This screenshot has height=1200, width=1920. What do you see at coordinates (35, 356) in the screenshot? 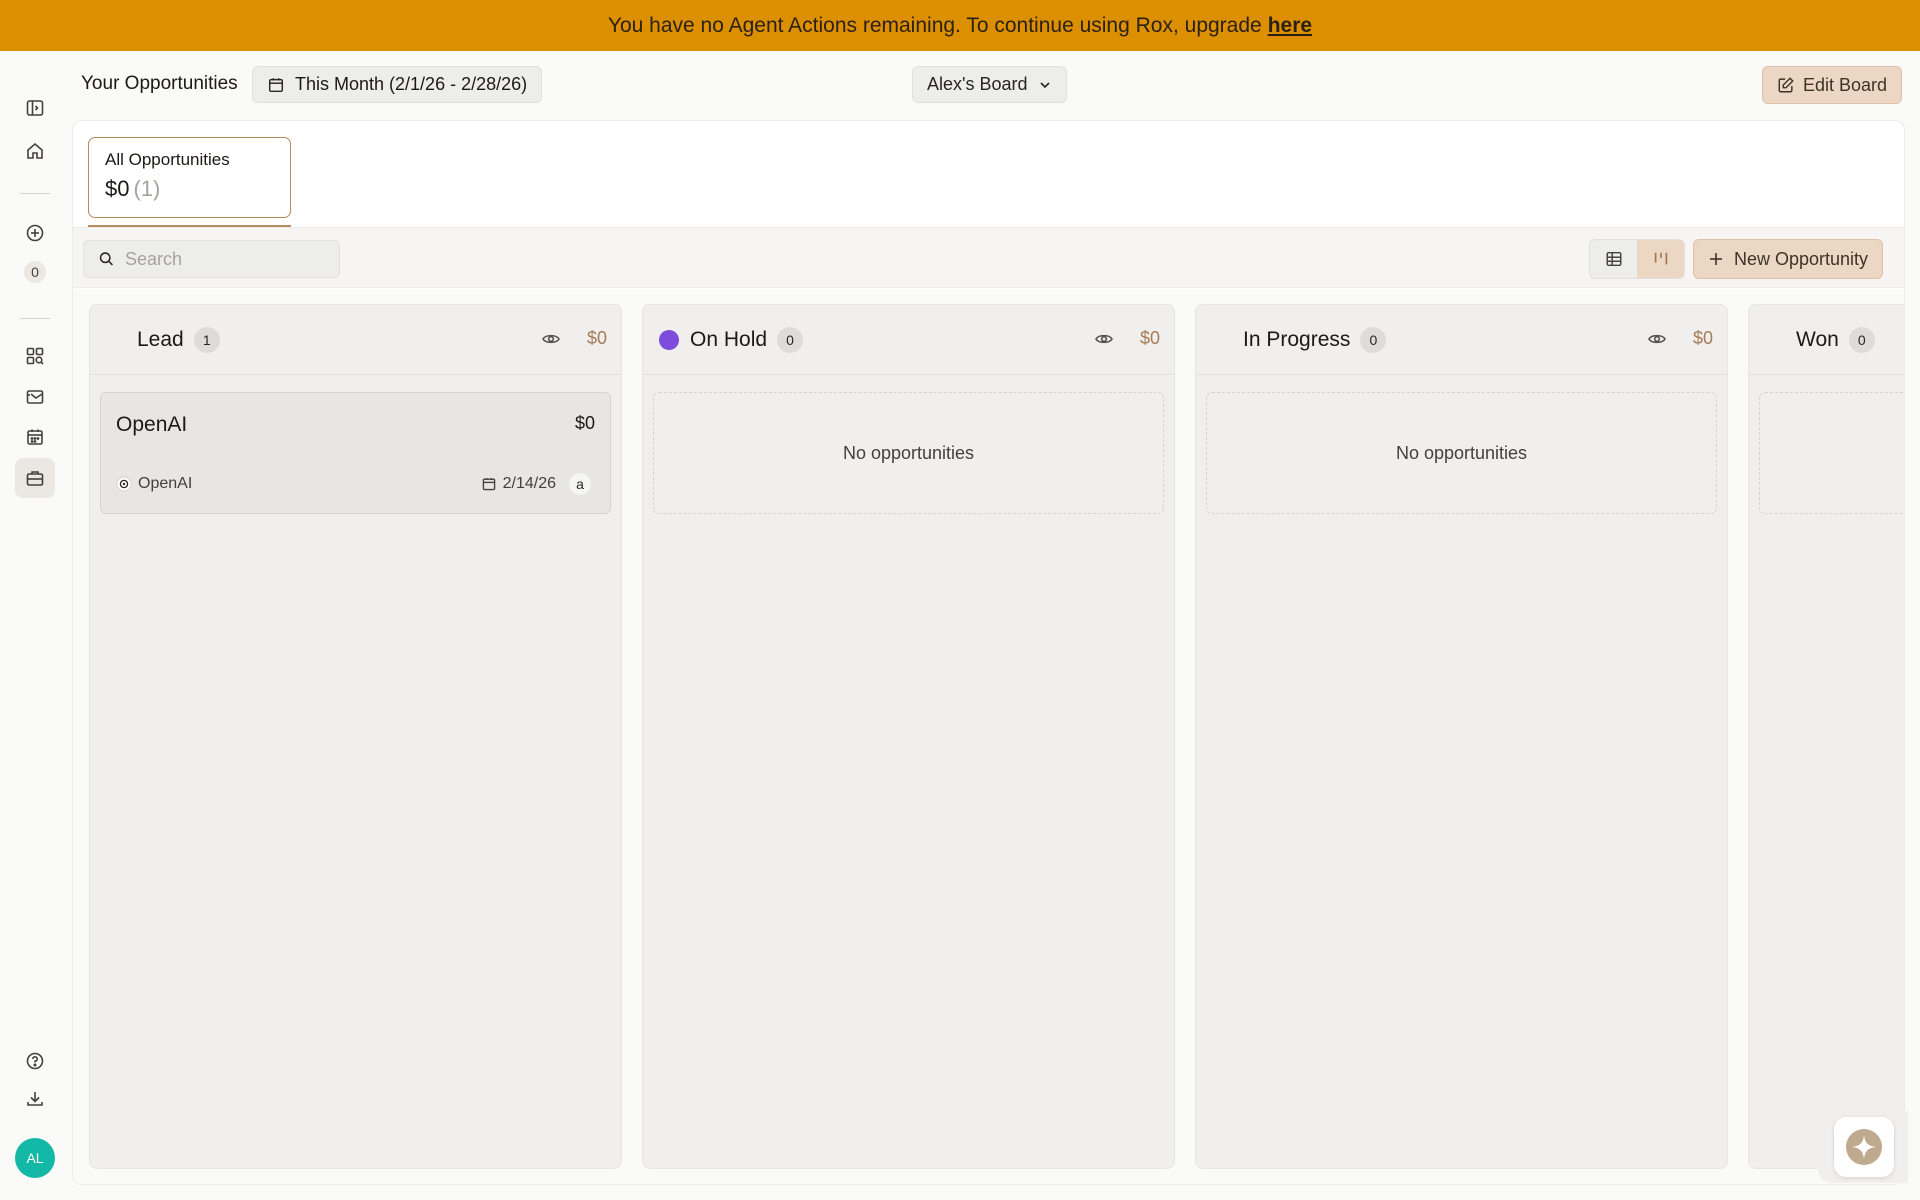
I see `dashboard-search-icon` at bounding box center [35, 356].